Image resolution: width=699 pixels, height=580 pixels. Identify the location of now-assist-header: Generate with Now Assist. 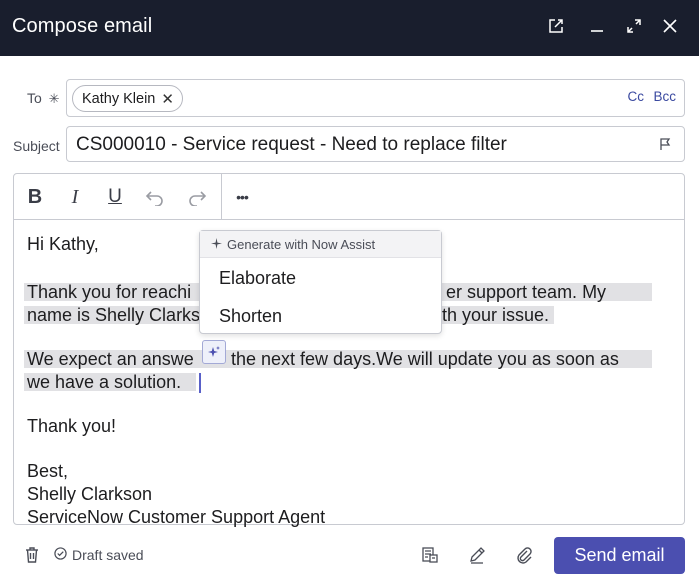
(320, 244).